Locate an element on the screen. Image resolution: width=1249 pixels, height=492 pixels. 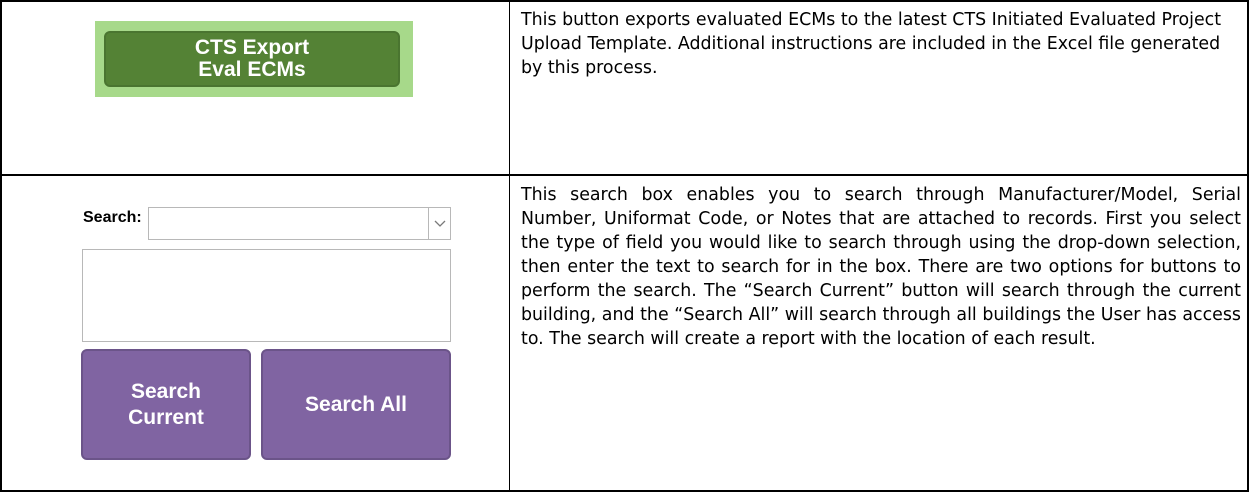
chevron-down-icon is located at coordinates (439, 223).